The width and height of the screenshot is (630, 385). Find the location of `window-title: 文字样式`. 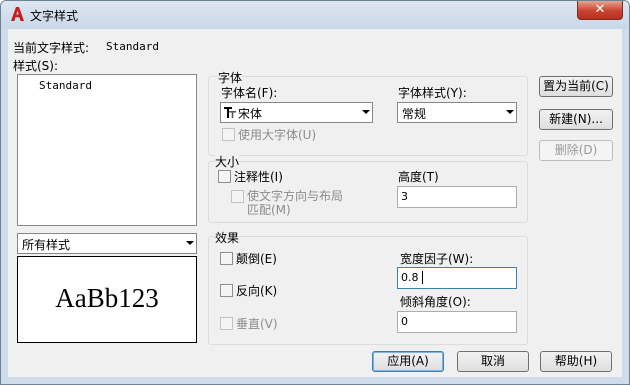

window-title: 文字样式 is located at coordinates (54, 16).